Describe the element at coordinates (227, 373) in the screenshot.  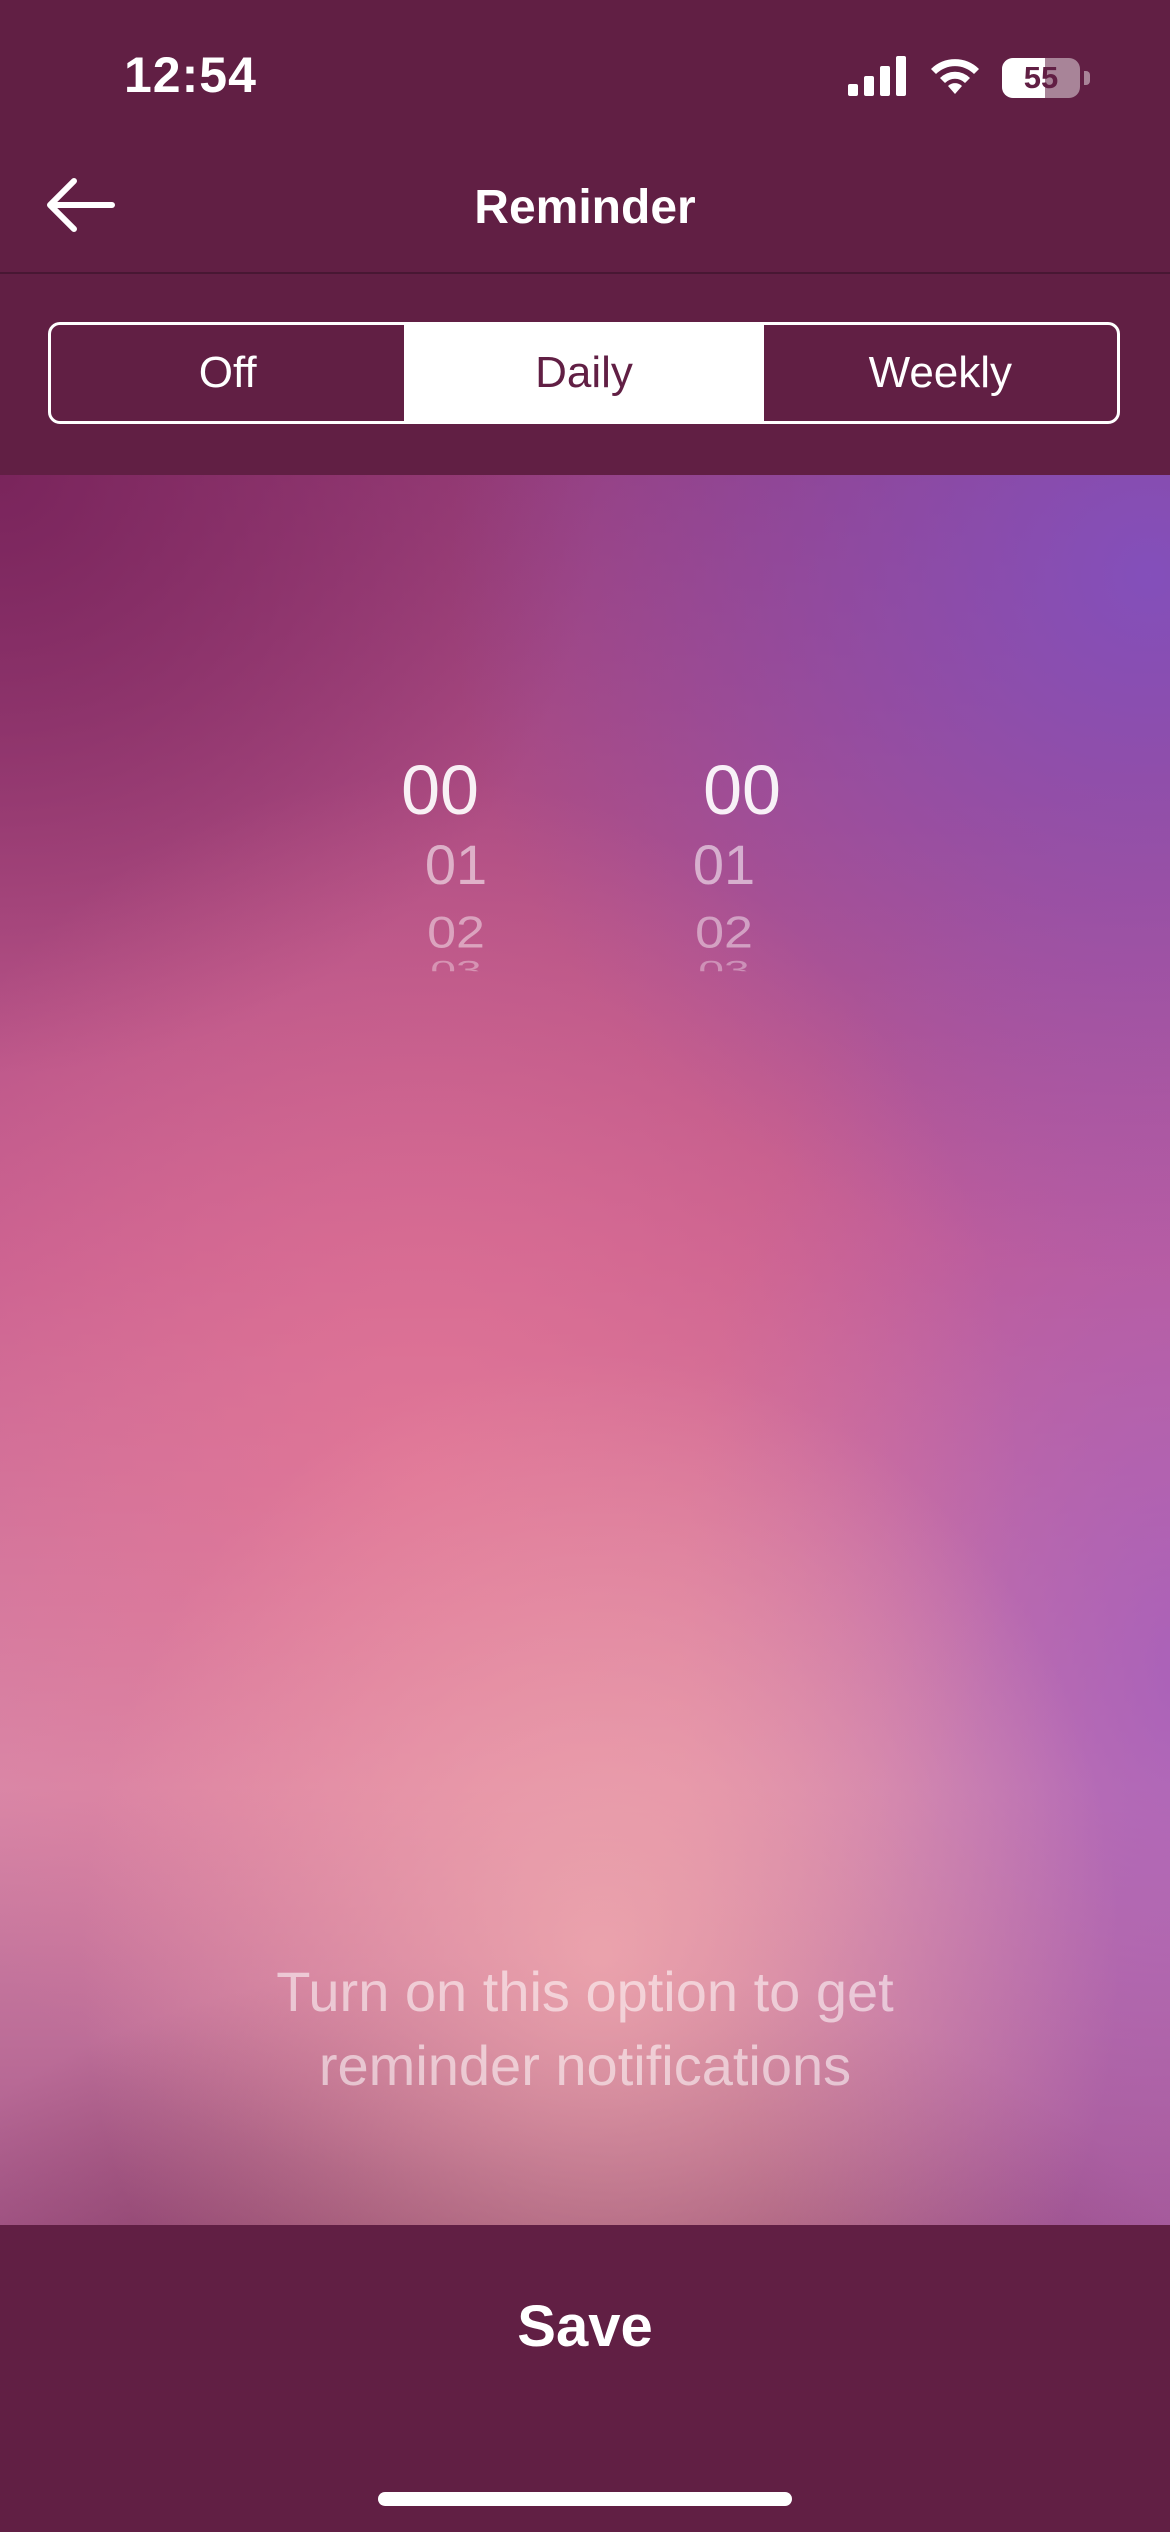
I see `segment-off: Off` at that location.